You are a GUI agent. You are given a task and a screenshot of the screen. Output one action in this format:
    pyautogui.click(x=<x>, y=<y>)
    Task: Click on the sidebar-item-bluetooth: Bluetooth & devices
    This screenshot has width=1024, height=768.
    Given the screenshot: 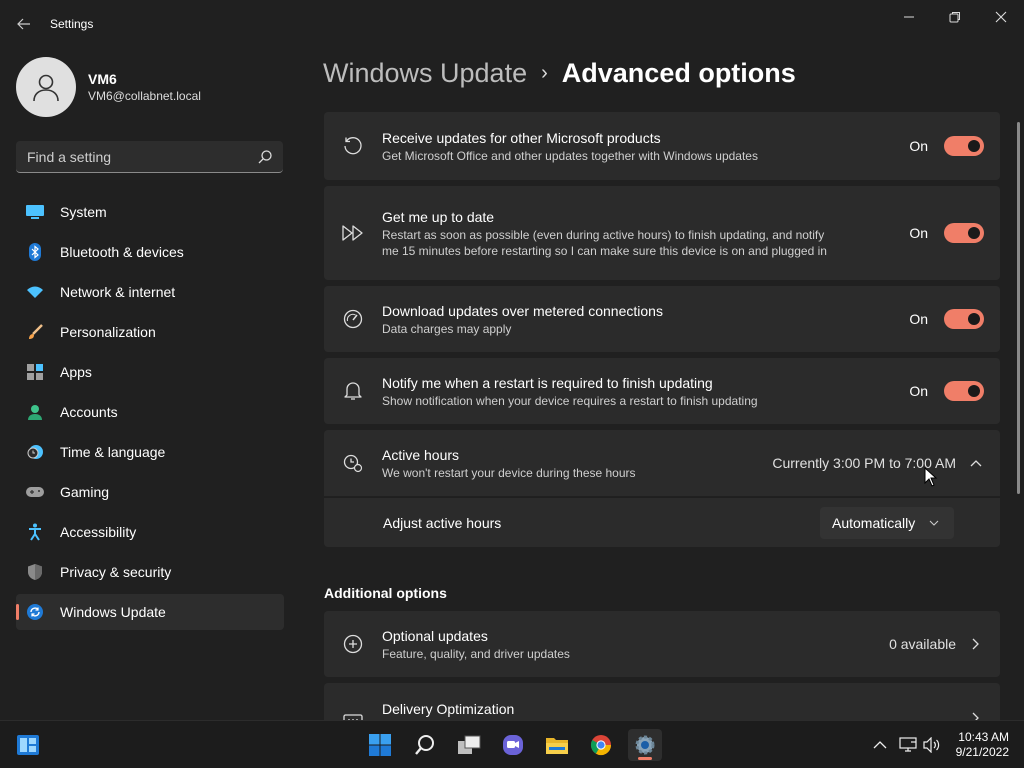 What is the action you would take?
    pyautogui.click(x=150, y=252)
    